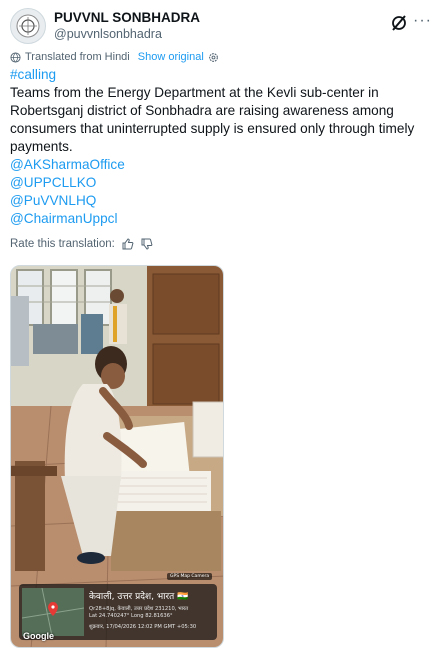 The height and width of the screenshot is (656, 444). What do you see at coordinates (131, 616) in the screenshot?
I see `stamp-coords: Lat 24.740247° Long 82.81636°` at bounding box center [131, 616].